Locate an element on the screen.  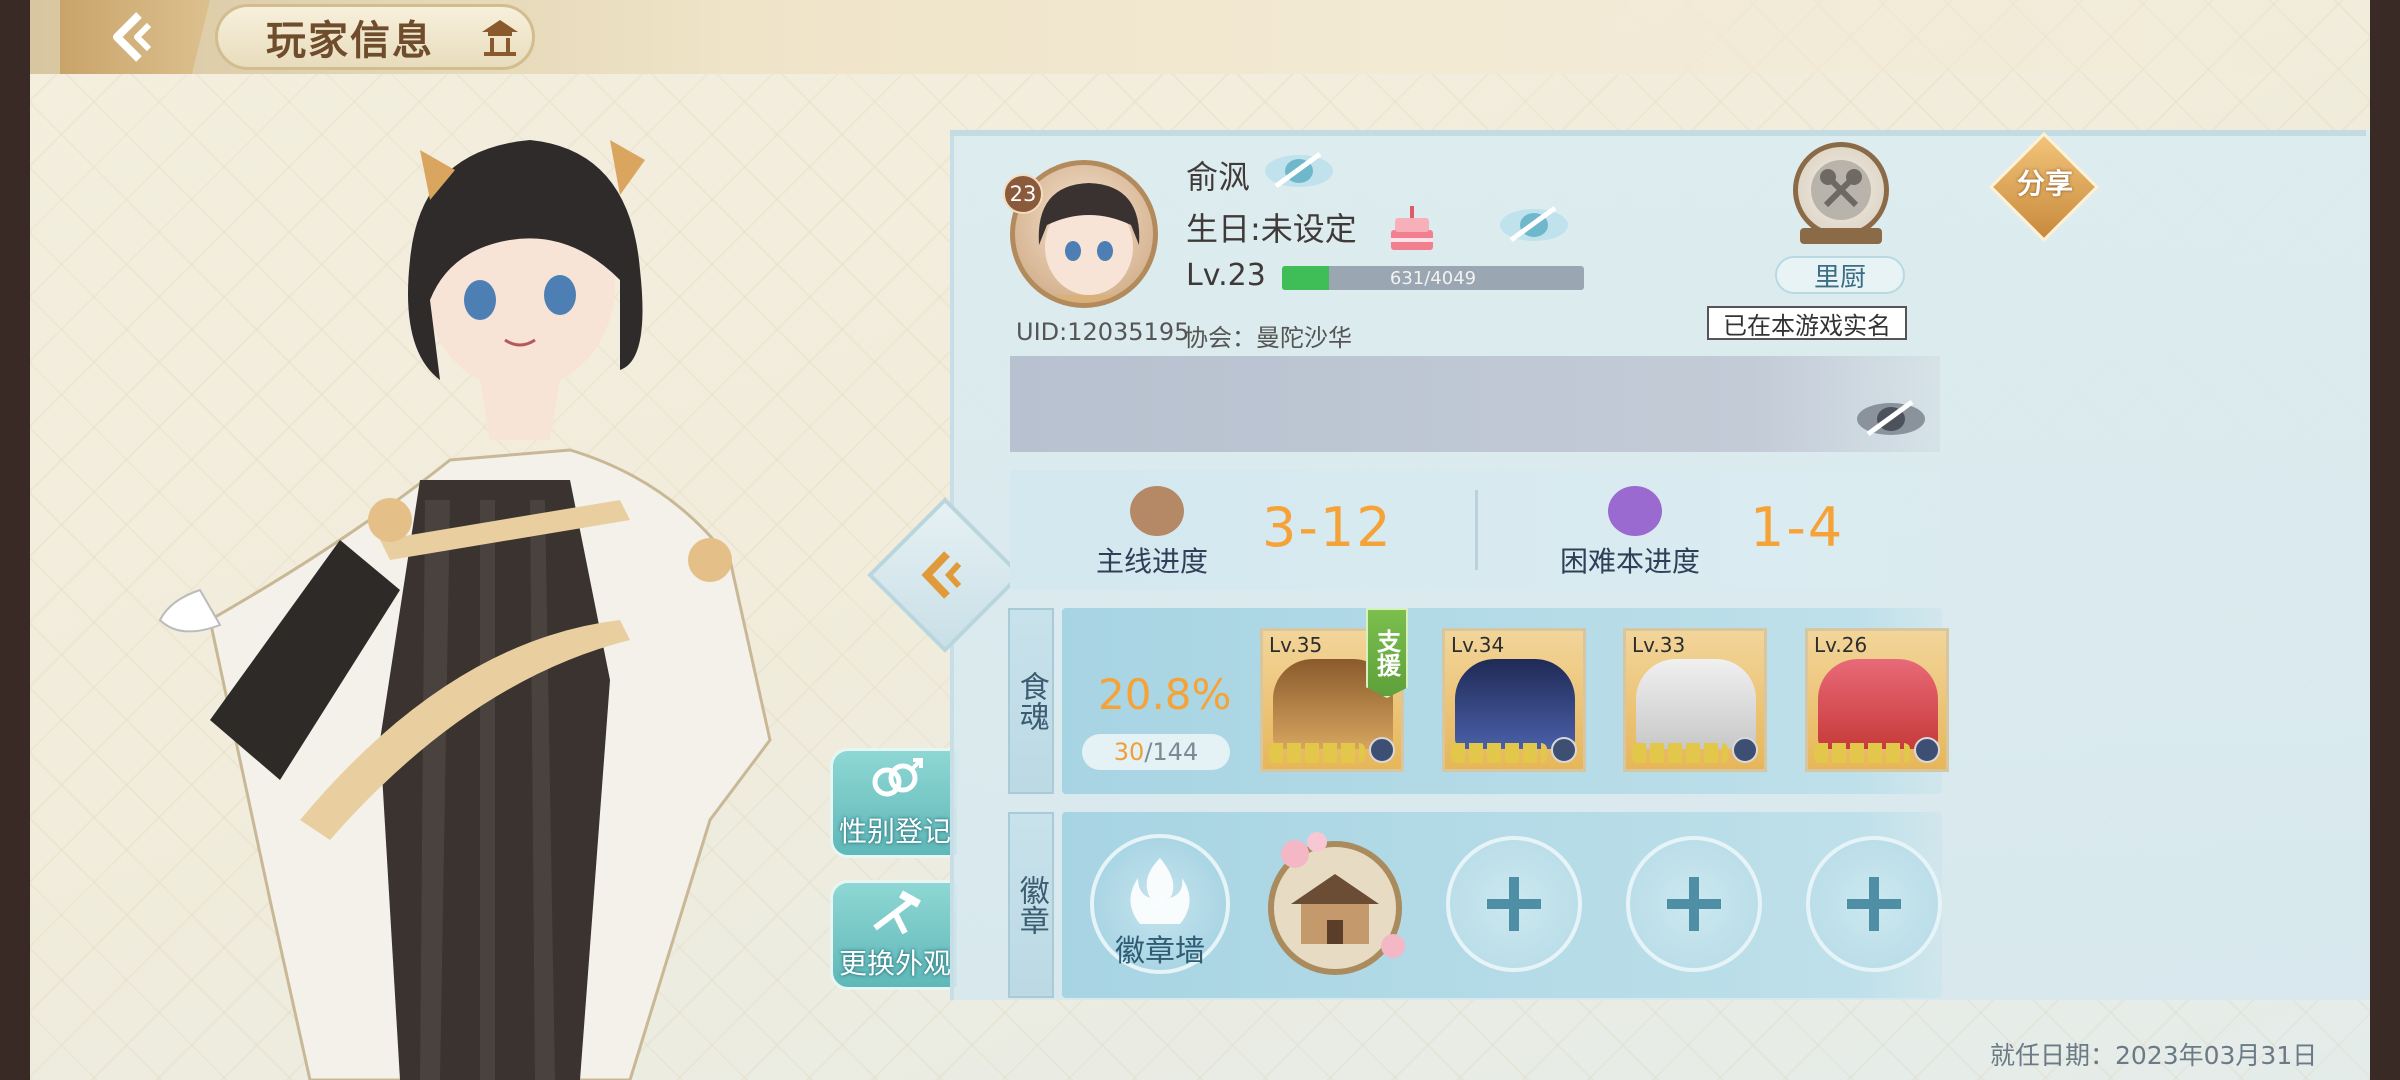
signature-box is located at coordinates (1475, 404).